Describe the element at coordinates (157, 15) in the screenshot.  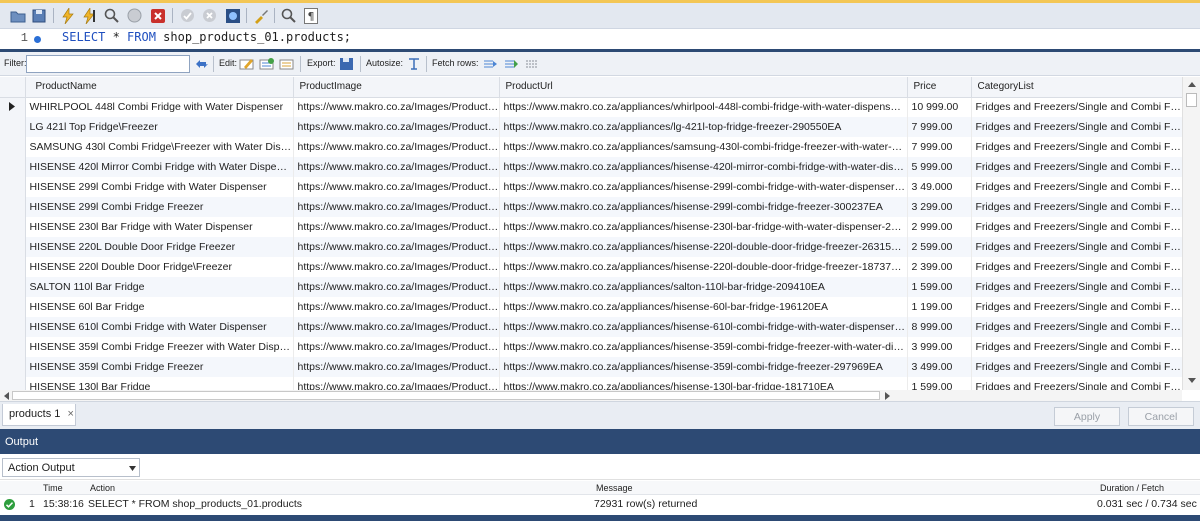
I see `toggle-error-icon` at that location.